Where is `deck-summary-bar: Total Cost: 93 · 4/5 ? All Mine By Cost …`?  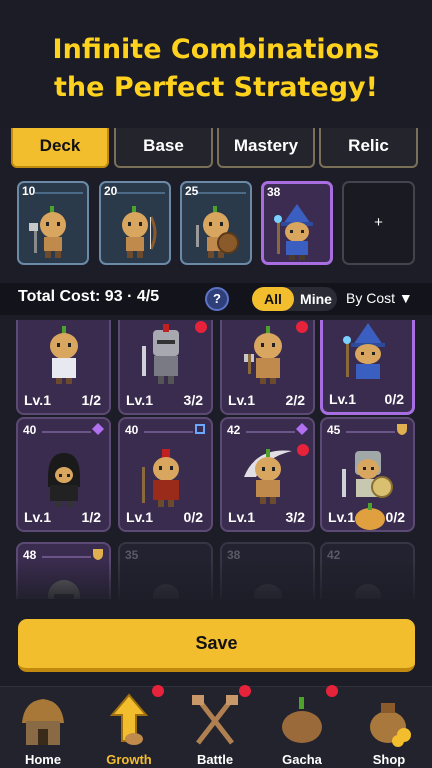
deck-summary-bar: Total Cost: 93 · 4/5 ? All Mine By Cost … is located at coordinates (216, 299).